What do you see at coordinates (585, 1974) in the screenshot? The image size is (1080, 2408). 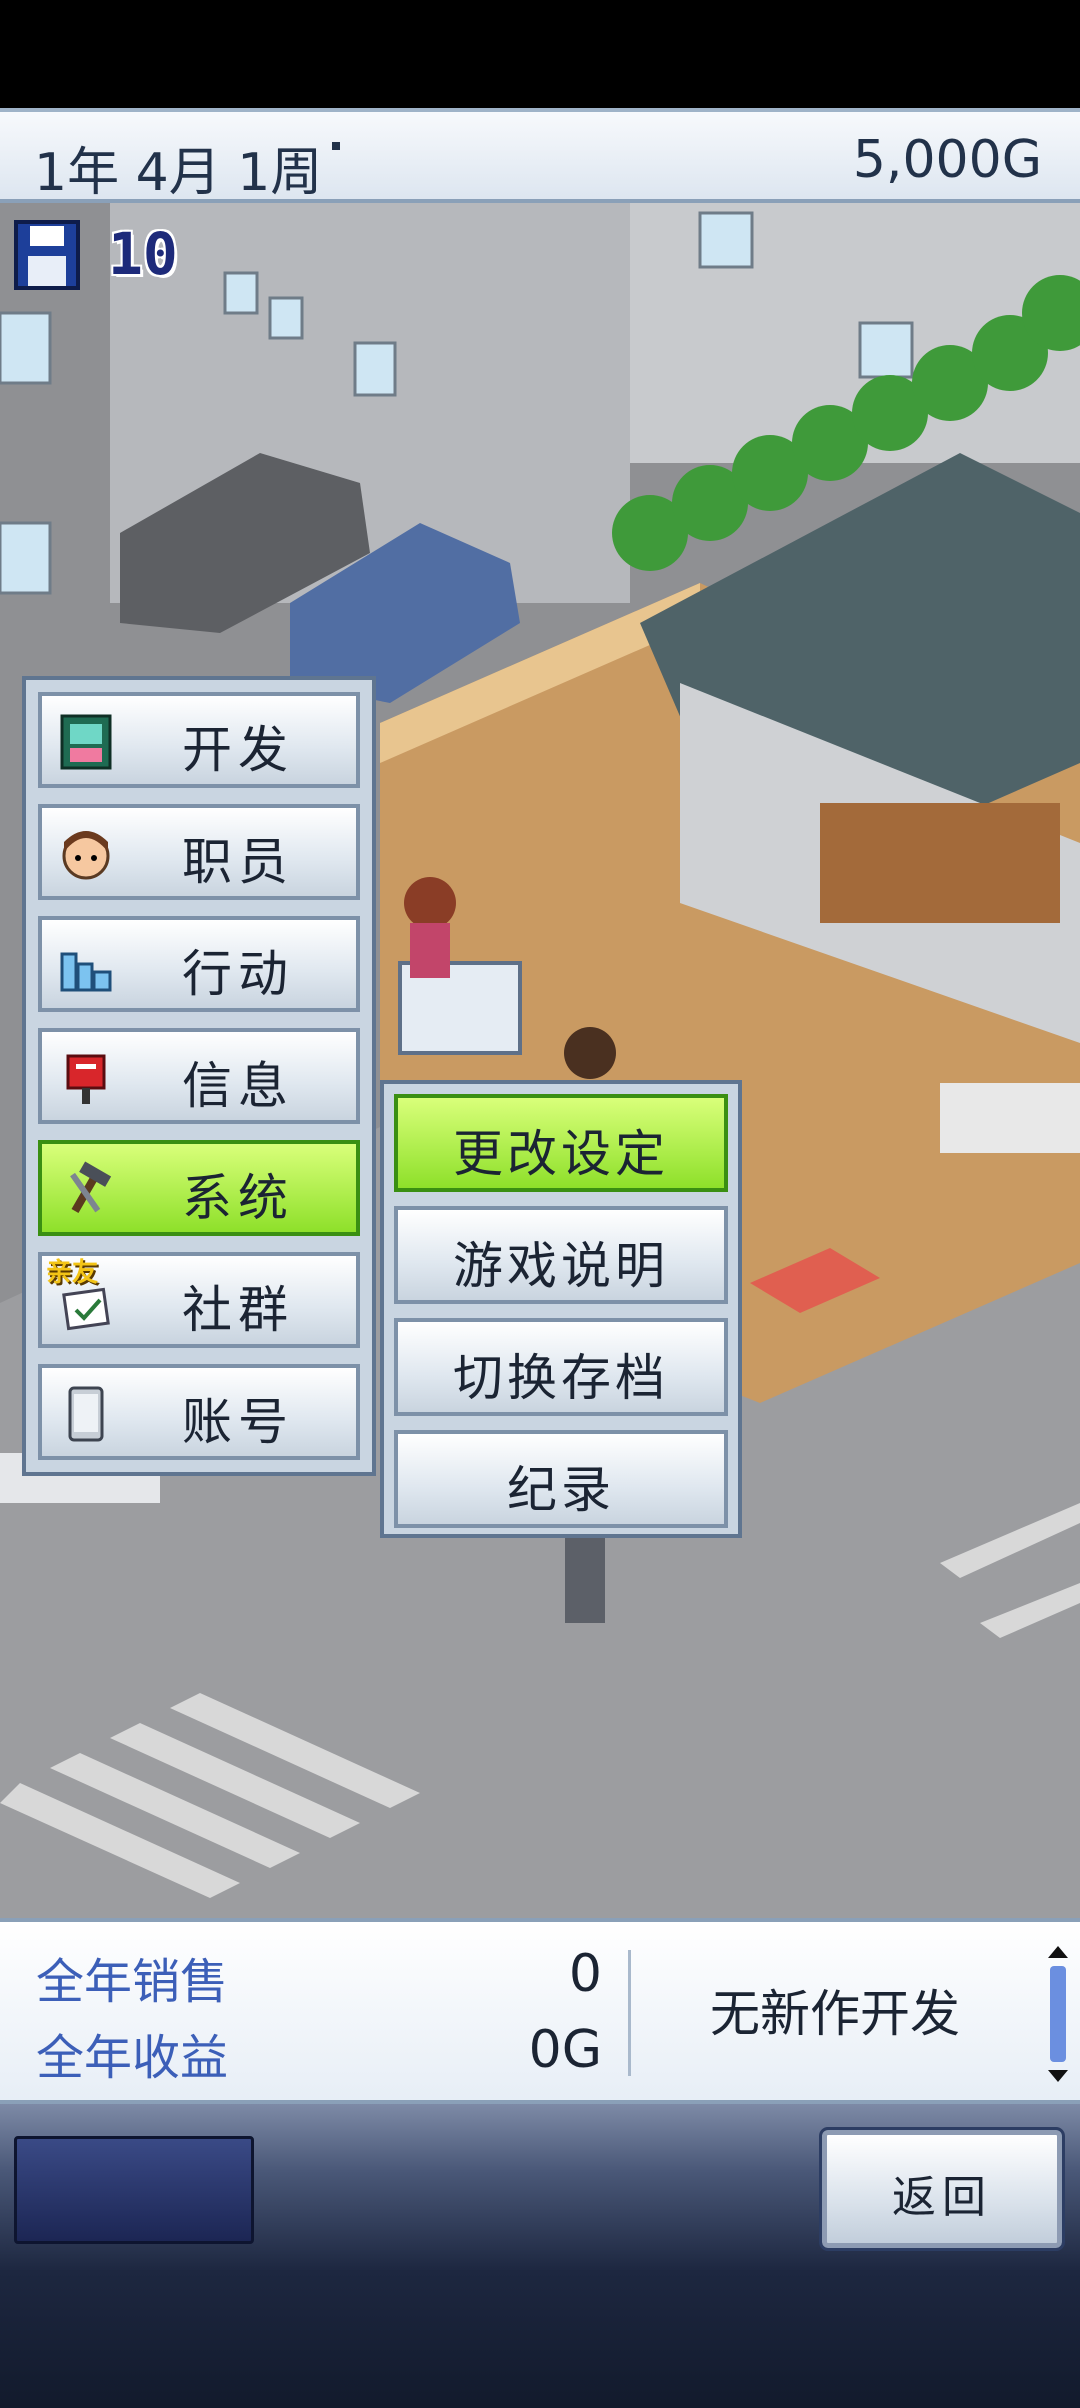 I see `annual-sales-value: 0` at bounding box center [585, 1974].